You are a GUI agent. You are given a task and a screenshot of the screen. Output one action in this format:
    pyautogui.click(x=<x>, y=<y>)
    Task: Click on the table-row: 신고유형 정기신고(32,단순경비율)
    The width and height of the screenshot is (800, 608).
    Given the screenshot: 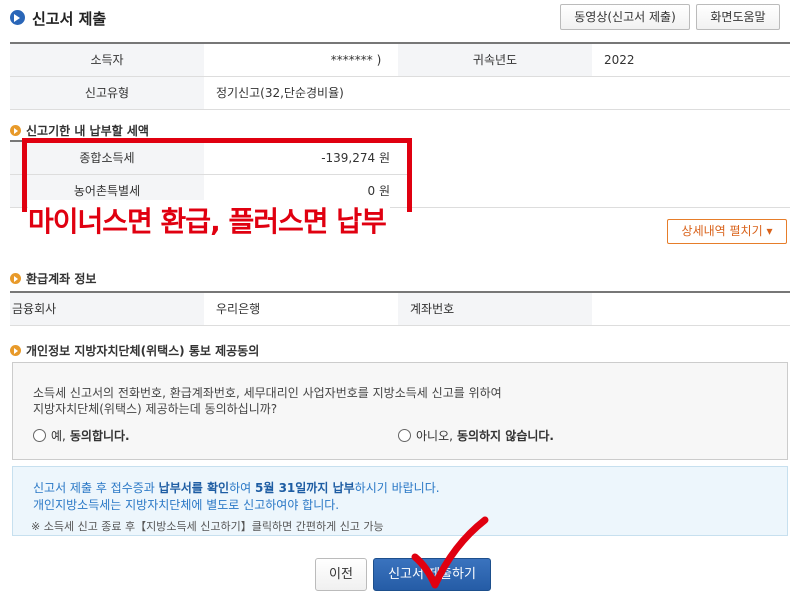 What is the action you would take?
    pyautogui.click(x=400, y=93)
    